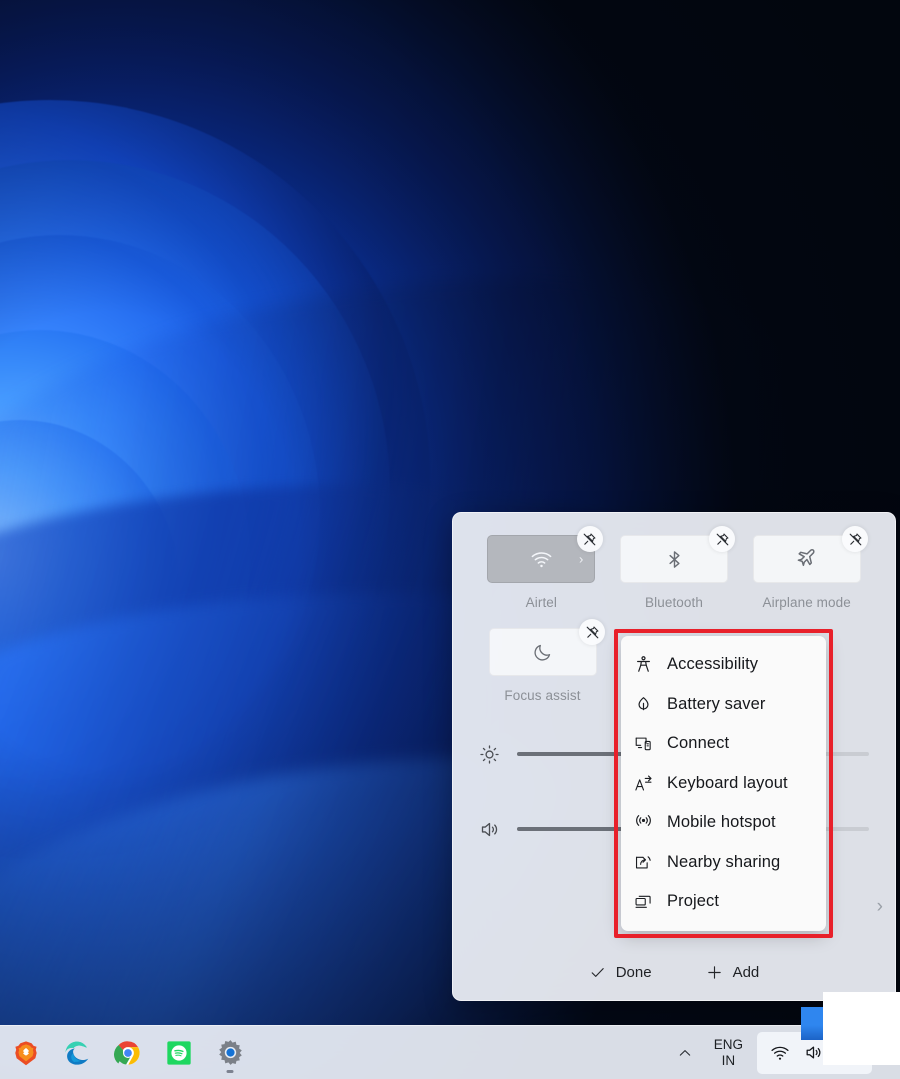  I want to click on quick-setting-tile-wifi: › Airtel, so click(541, 568).